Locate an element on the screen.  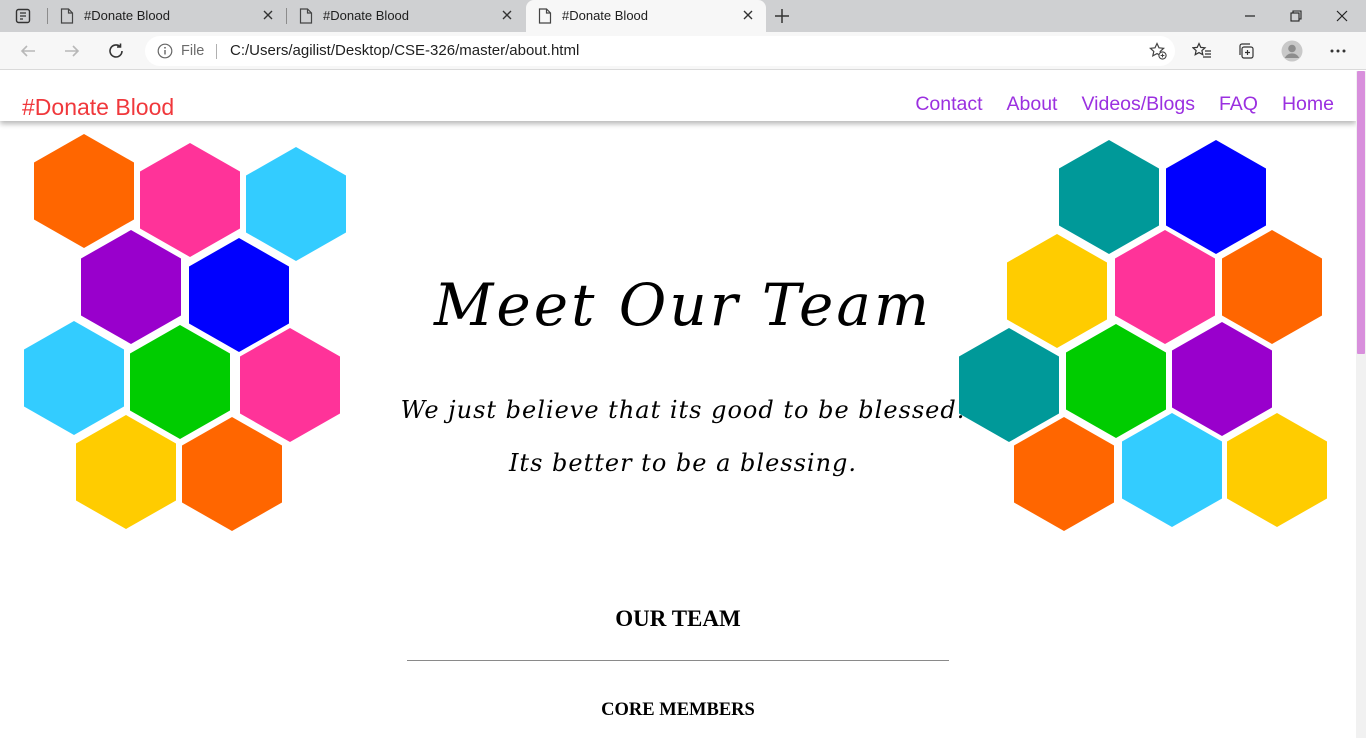
more-options-icon is located at coordinates (1338, 51).